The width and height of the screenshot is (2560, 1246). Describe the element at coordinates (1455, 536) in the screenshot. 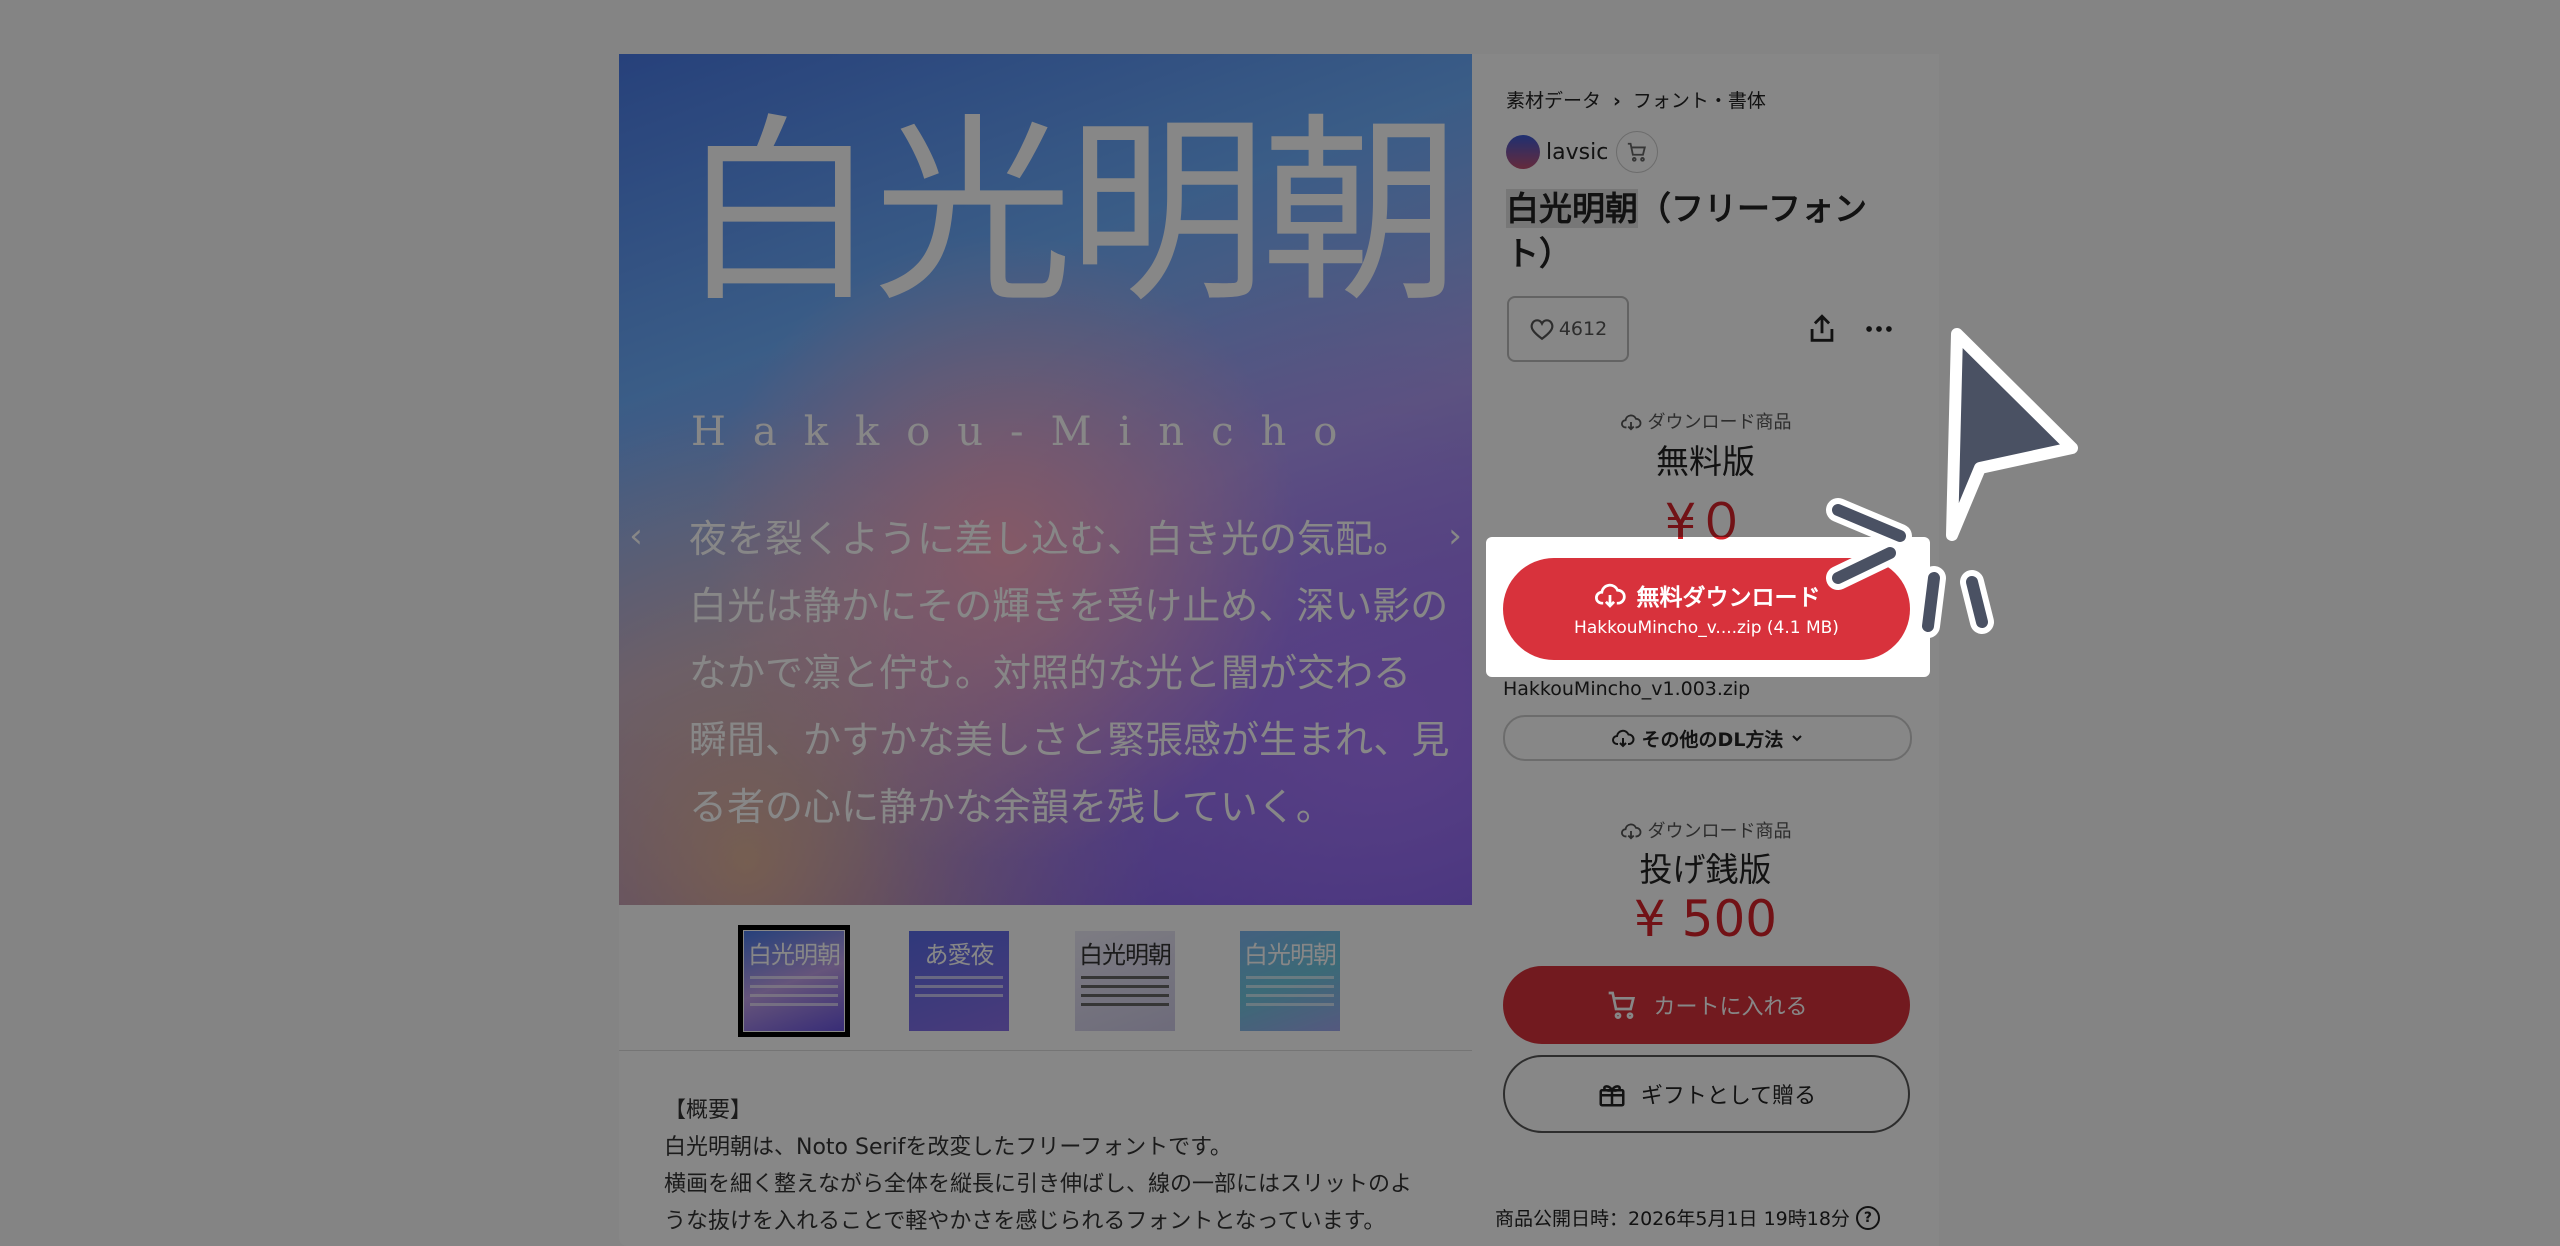

I see `next-image-arrow-icon: ›` at that location.